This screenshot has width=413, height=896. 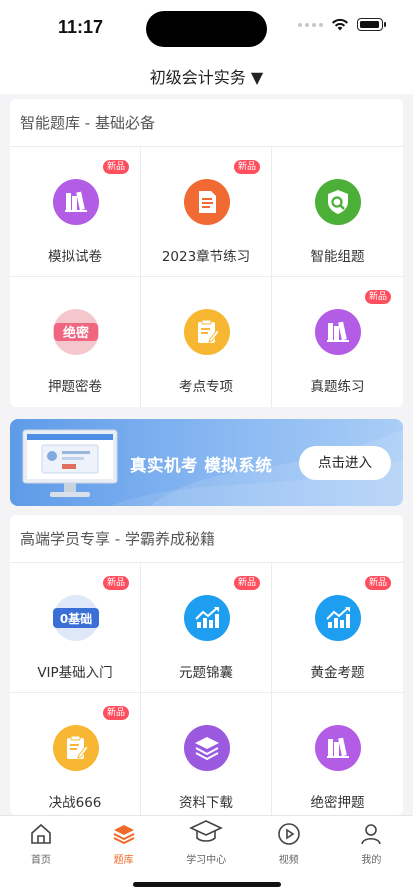 I want to click on grid-item-label: 智能组题, so click(x=337, y=257).